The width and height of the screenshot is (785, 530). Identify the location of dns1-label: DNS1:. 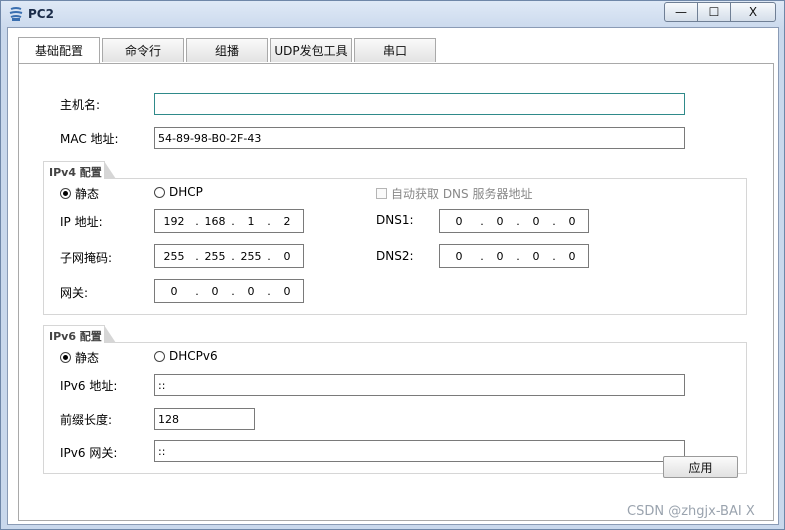
(395, 220).